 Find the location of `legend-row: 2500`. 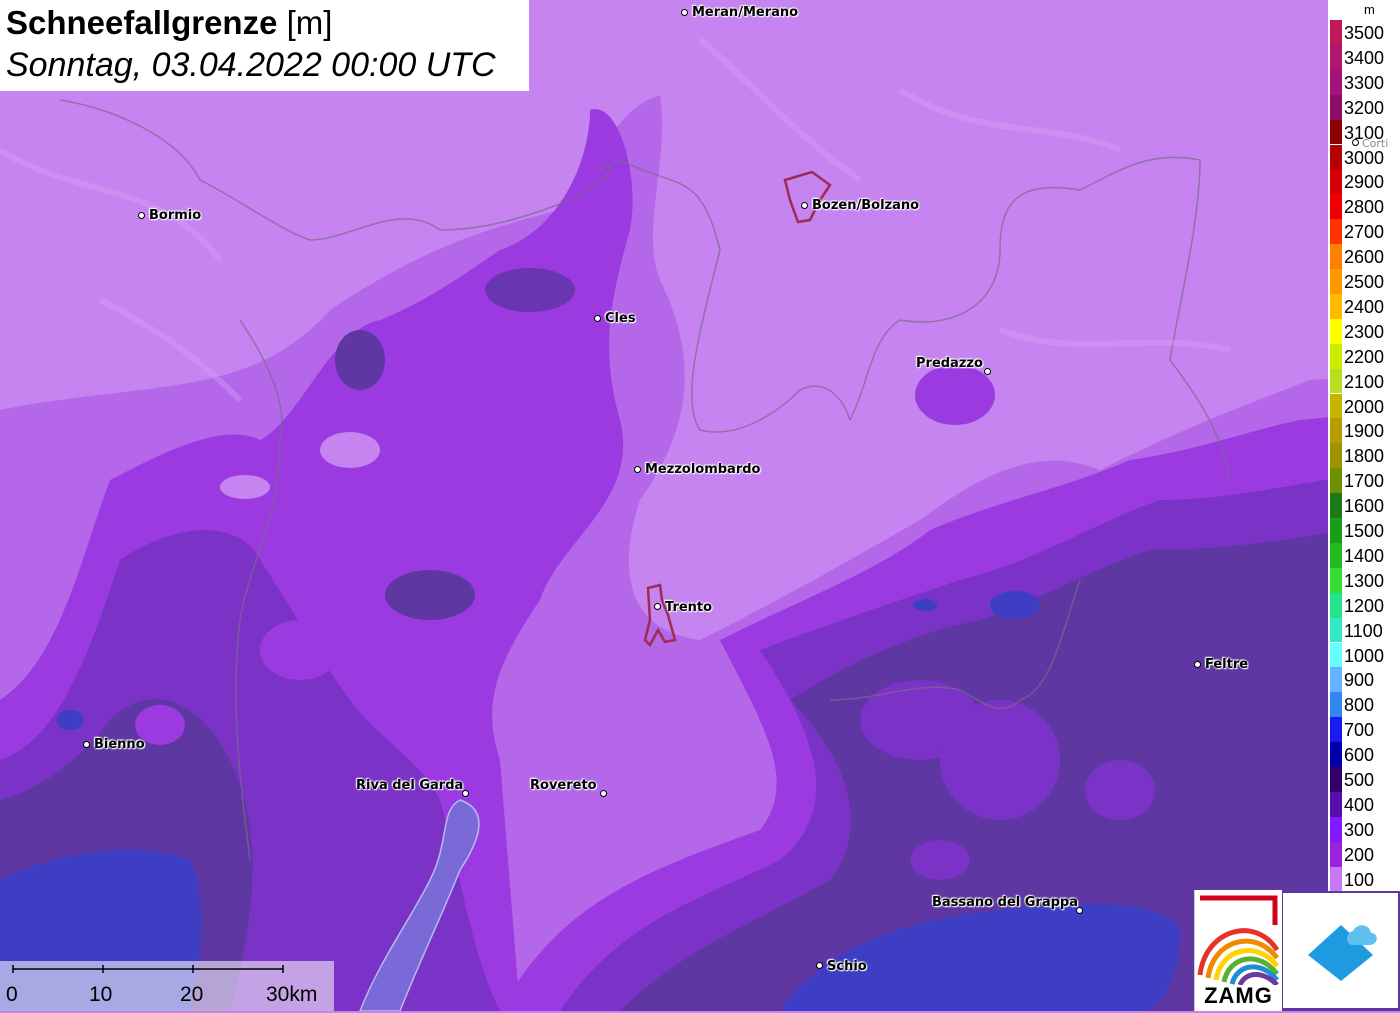

legend-row: 2500 is located at coordinates (1364, 281).